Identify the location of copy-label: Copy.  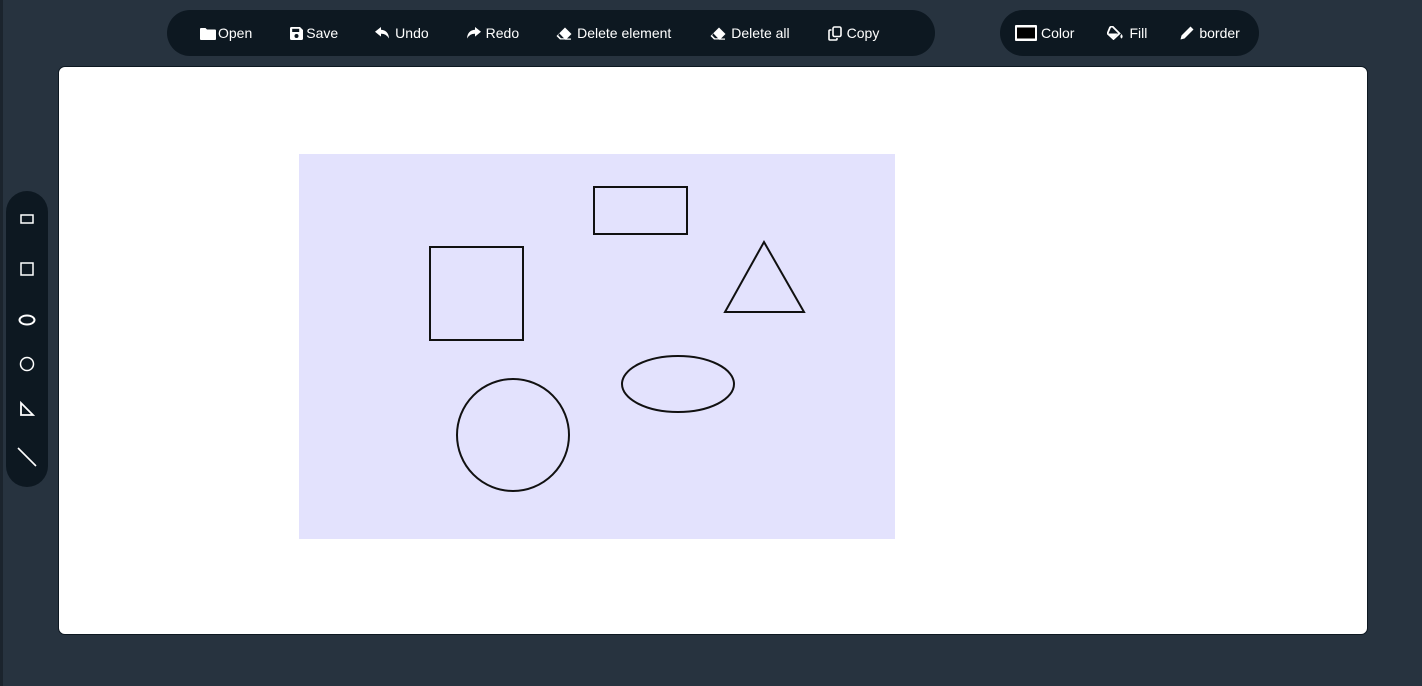
(863, 33).